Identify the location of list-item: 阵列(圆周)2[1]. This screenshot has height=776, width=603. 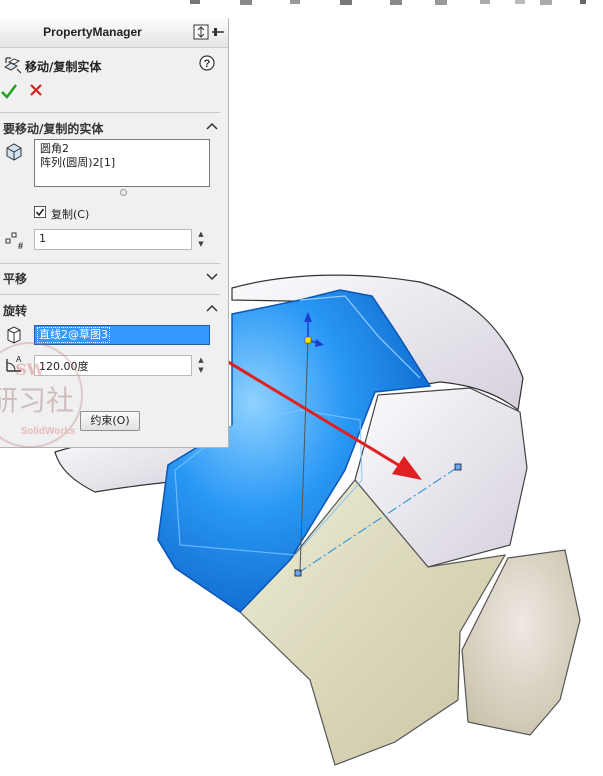
(122, 163).